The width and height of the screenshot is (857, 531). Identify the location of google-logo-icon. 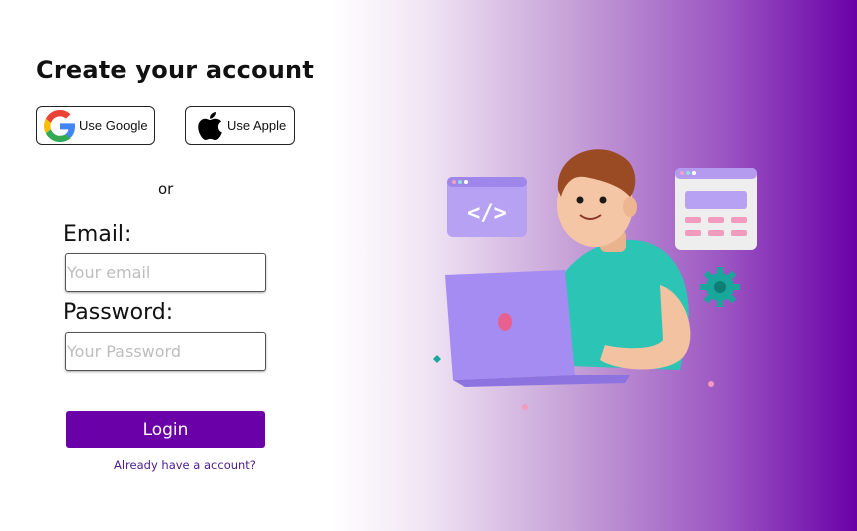
(60, 126).